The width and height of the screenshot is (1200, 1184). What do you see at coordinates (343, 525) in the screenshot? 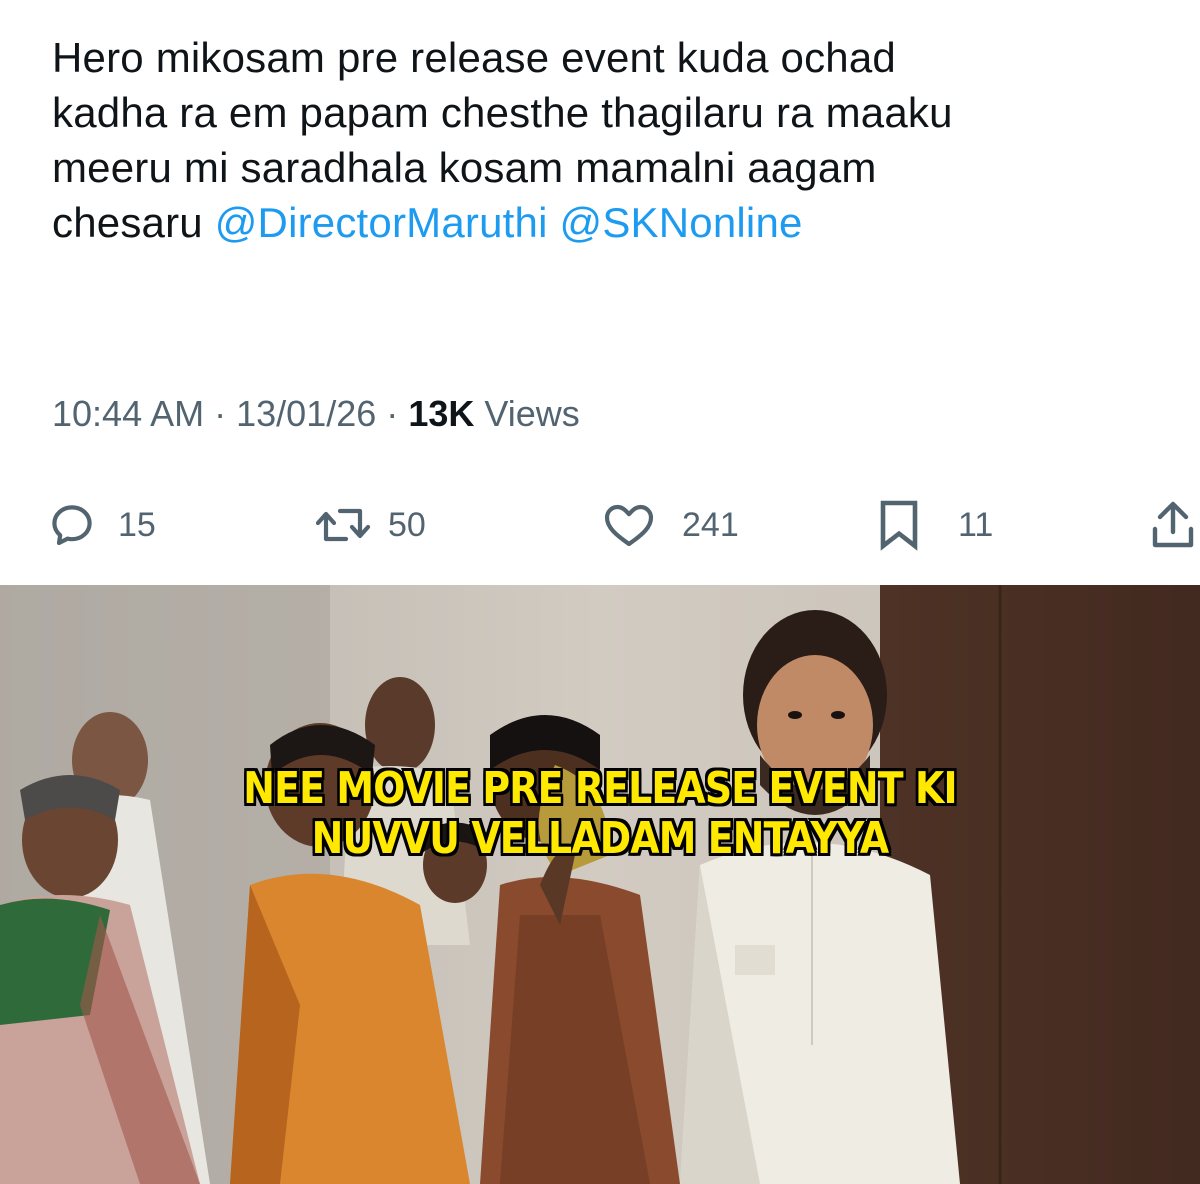
I see `retweet-icon` at bounding box center [343, 525].